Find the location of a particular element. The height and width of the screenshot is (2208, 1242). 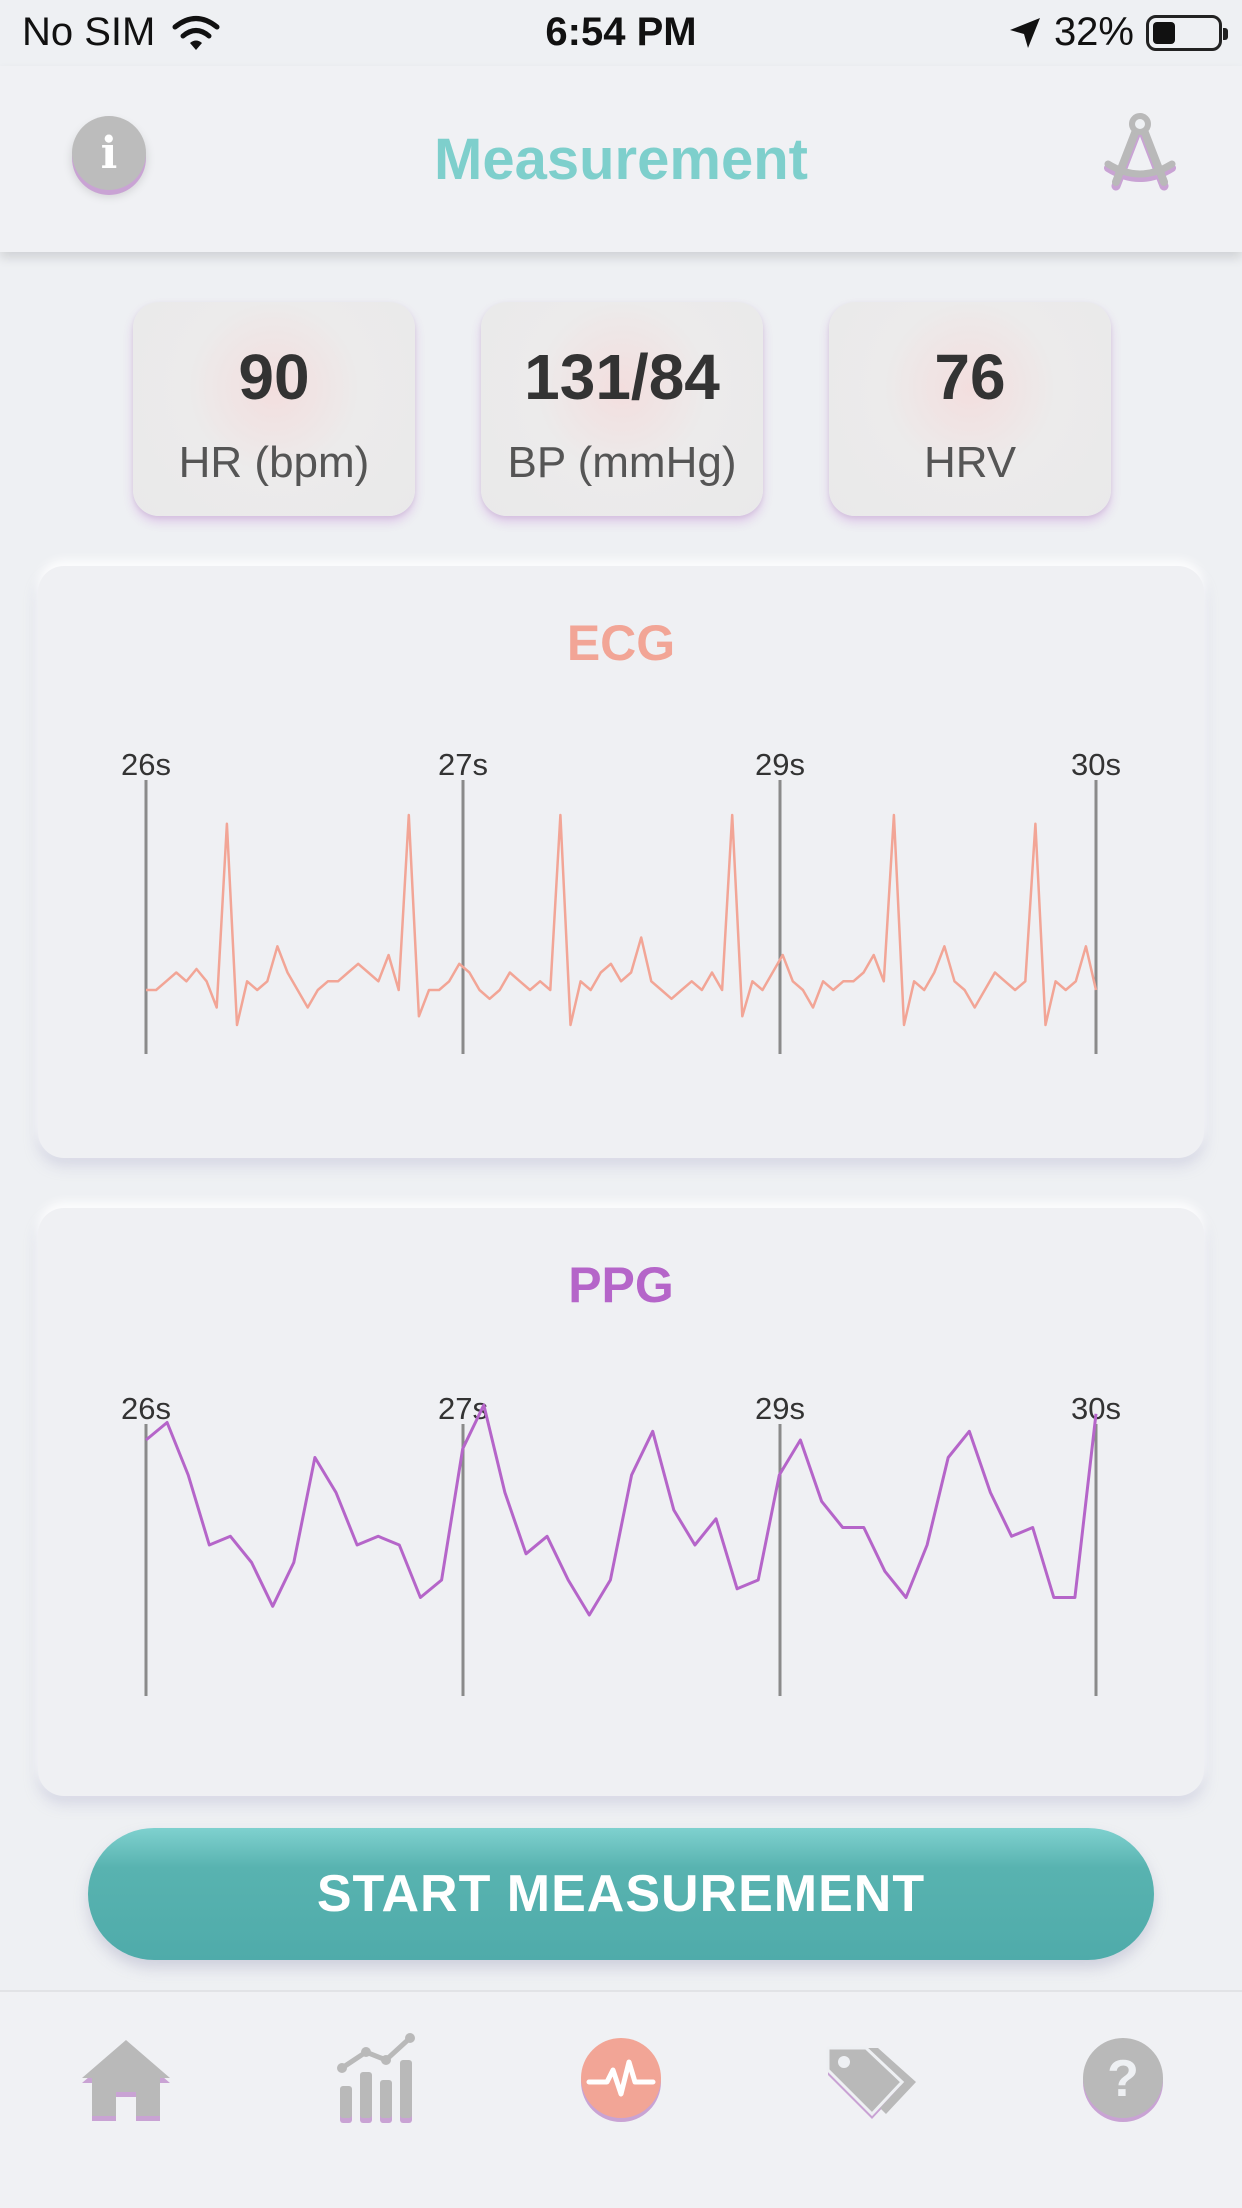

chart-icon is located at coordinates (376, 2078).